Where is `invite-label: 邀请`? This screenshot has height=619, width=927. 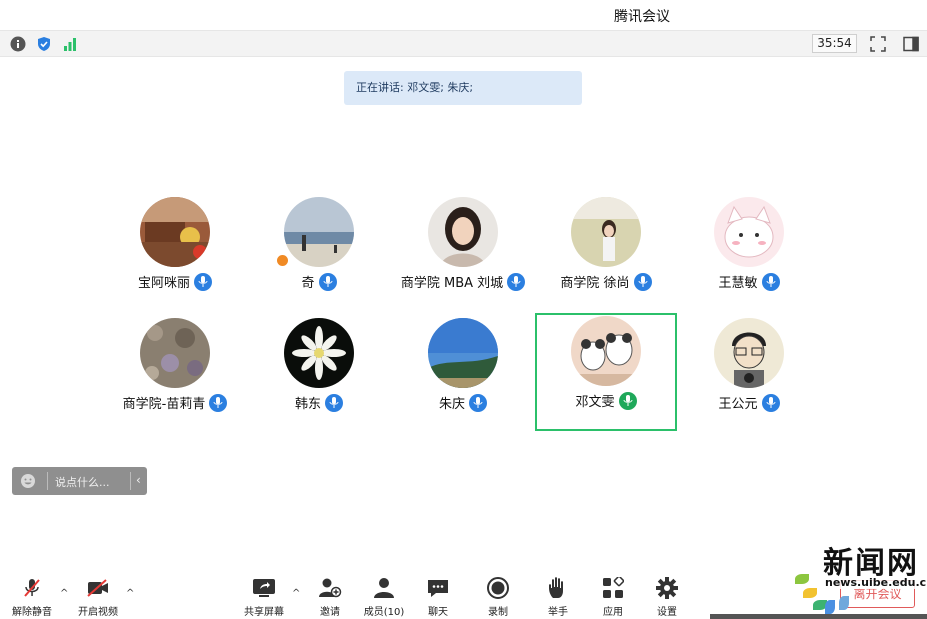
invite-label: 邀请 is located at coordinates (330, 612).